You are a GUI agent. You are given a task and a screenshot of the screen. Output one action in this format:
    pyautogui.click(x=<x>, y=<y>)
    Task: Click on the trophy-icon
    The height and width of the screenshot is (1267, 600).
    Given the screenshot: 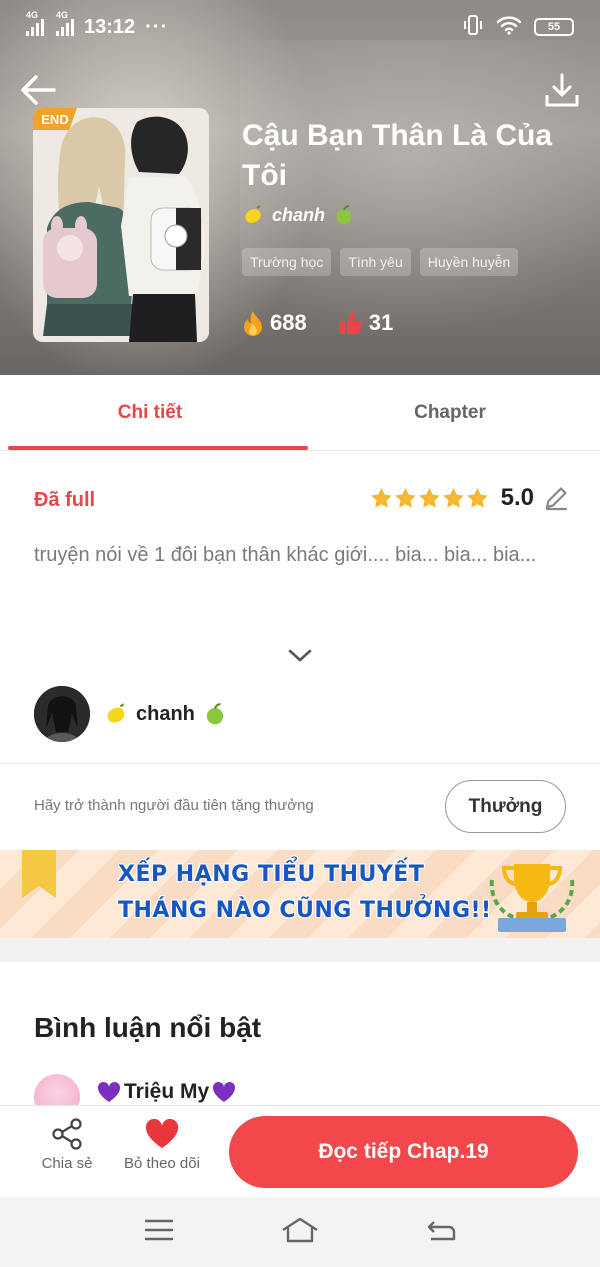 What is the action you would take?
    pyautogui.click(x=532, y=898)
    